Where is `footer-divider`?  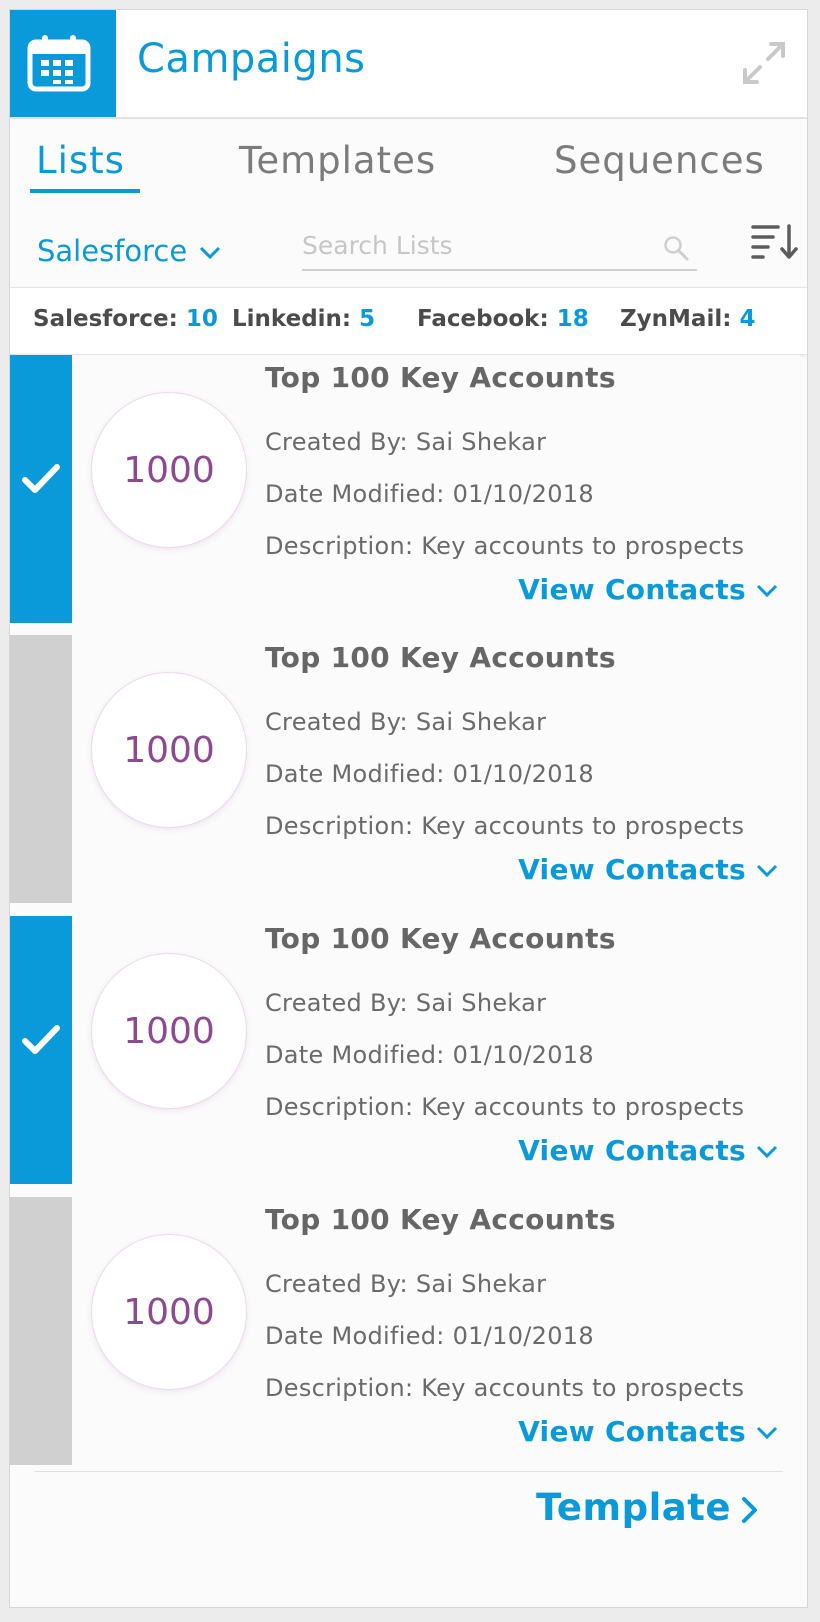 footer-divider is located at coordinates (408, 1471).